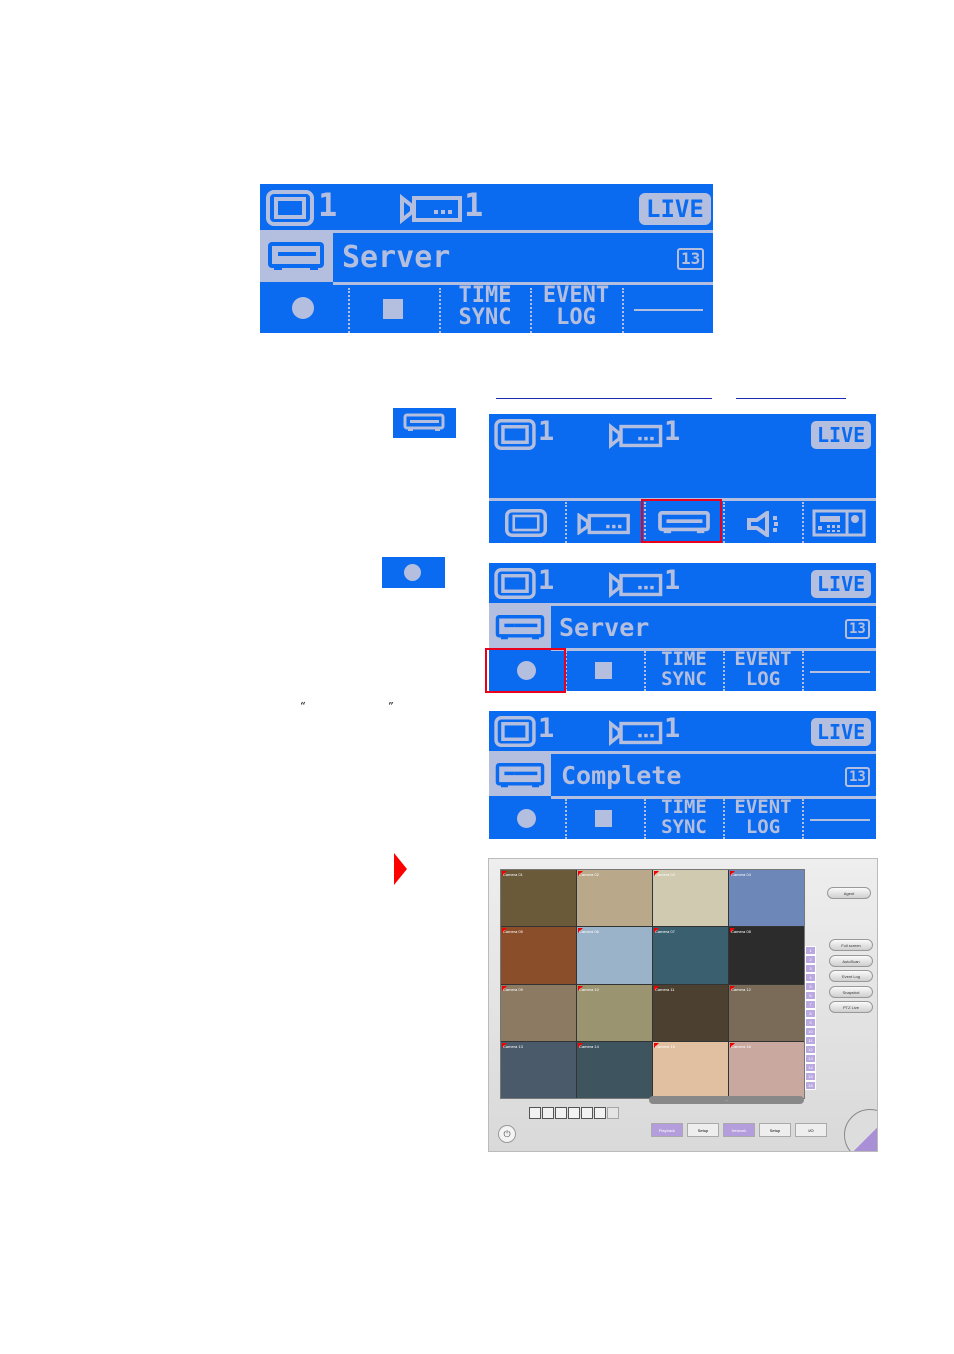  What do you see at coordinates (690, 898) in the screenshot?
I see `camera-tile: Camera 03` at bounding box center [690, 898].